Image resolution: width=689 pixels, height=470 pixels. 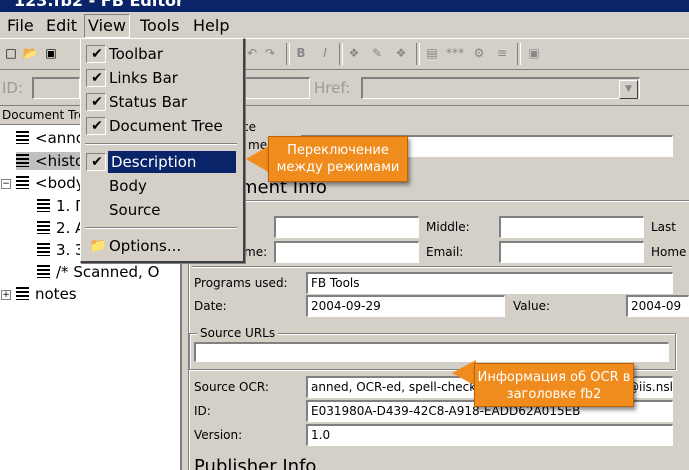 I want to click on style-icon: ❖, so click(x=354, y=53).